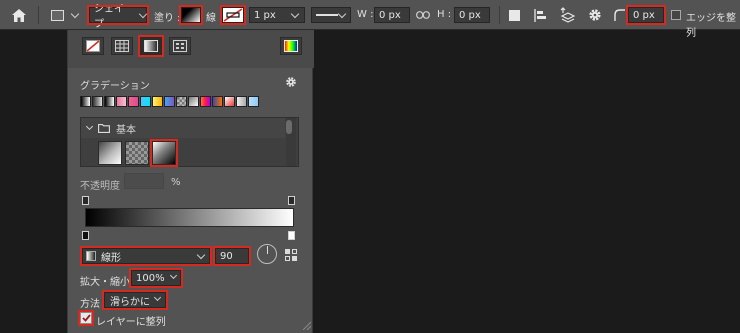  I want to click on folder-label: 基本, so click(126, 130).